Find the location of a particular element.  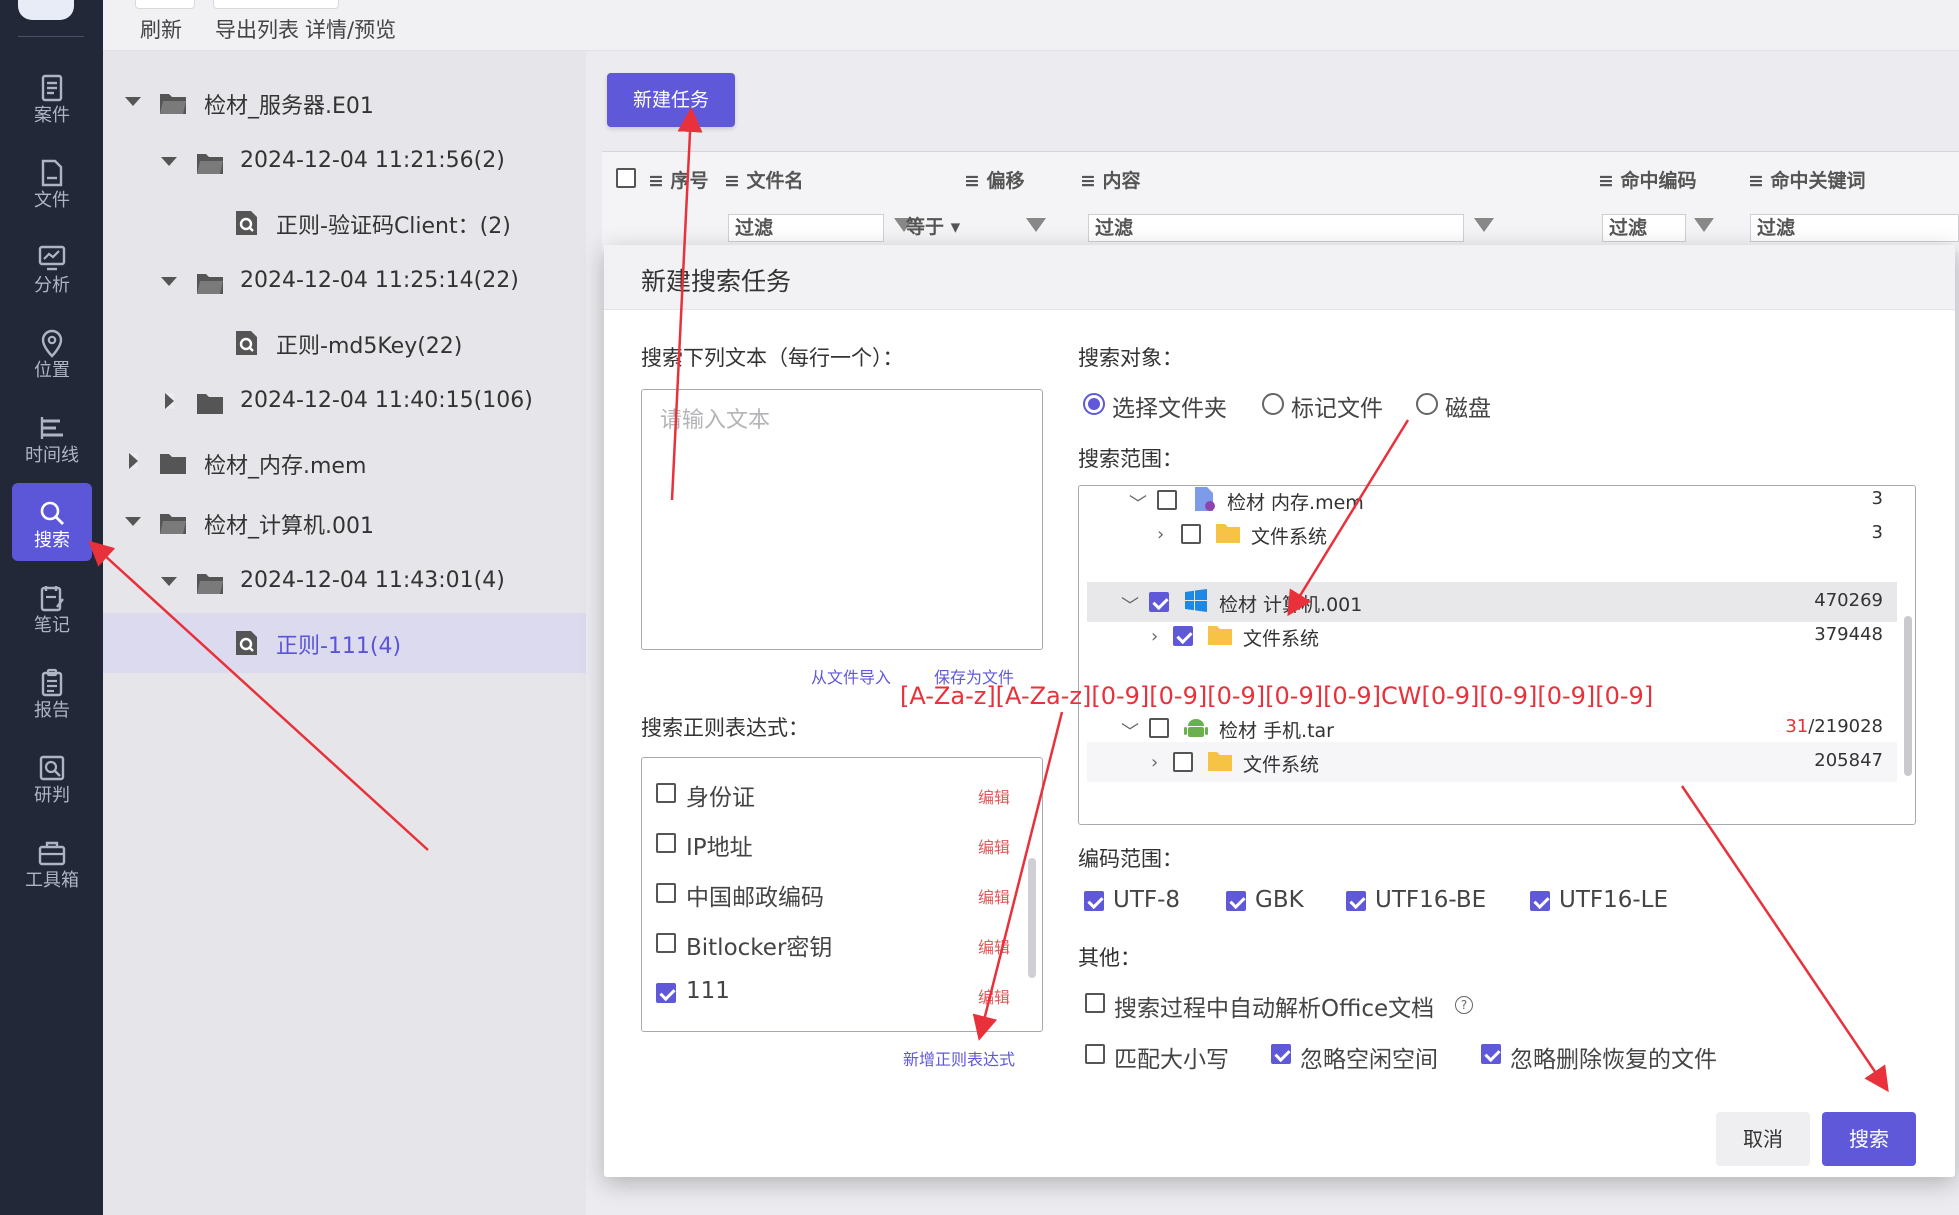

ignore-free-space-checkbox is located at coordinates (1281, 1054).